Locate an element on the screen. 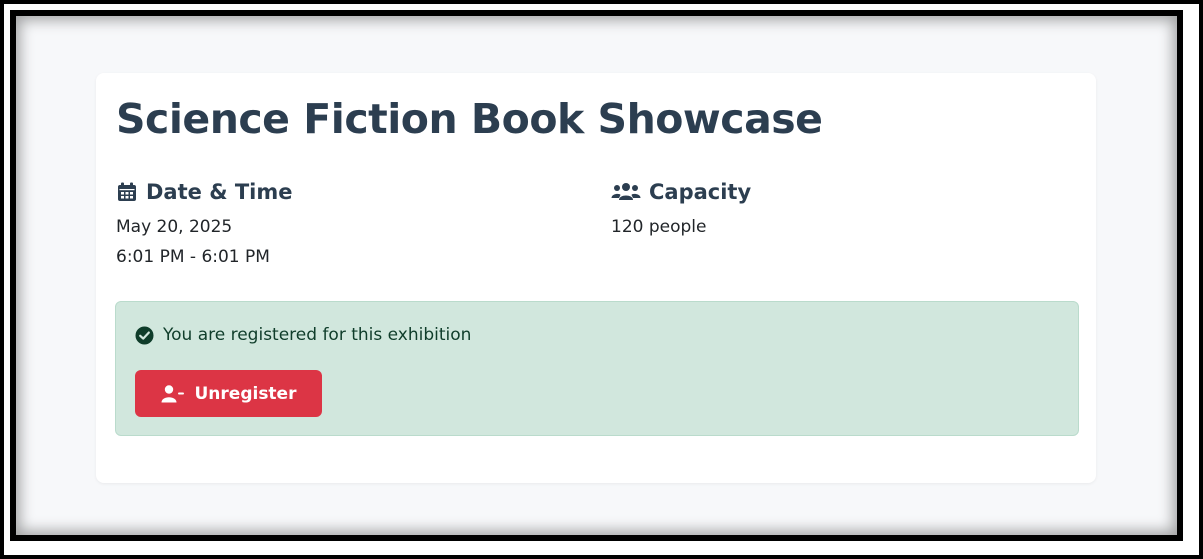 This screenshot has width=1203, height=559. capacity-section: Capacity 120 people is located at coordinates (681, 207).